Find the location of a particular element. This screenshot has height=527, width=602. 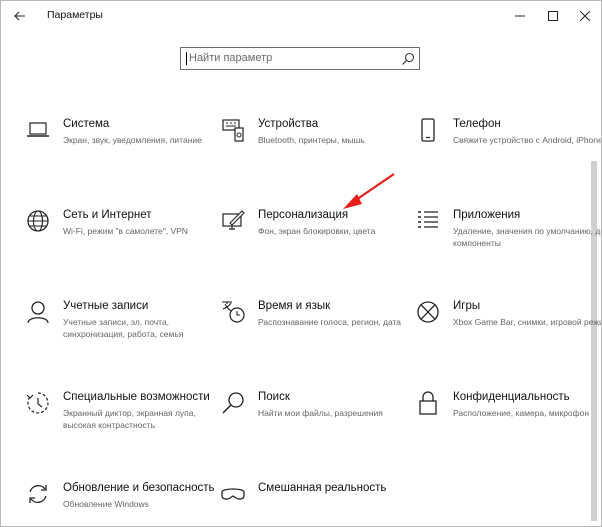

annotation-arrow-icon is located at coordinates (369, 191).